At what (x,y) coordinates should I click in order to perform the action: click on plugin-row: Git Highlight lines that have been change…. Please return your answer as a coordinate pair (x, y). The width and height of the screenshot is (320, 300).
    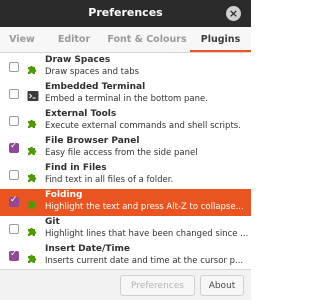
    Looking at the image, I should click on (125, 229).